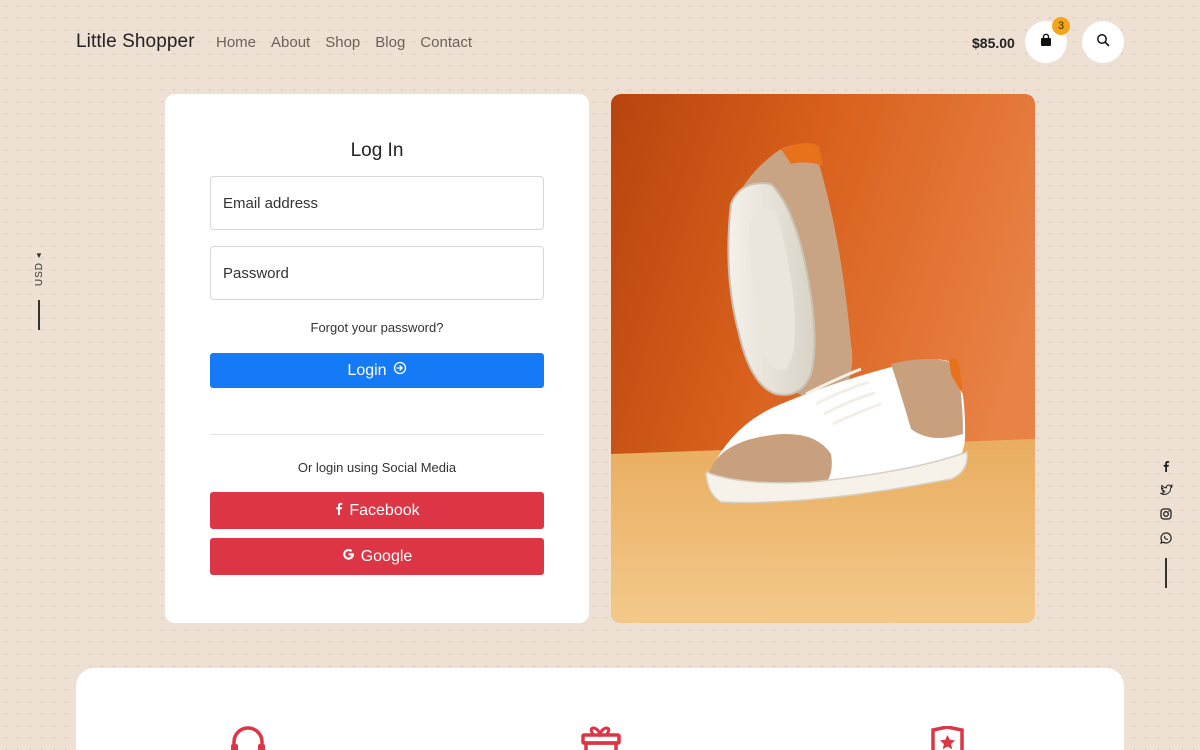 The width and height of the screenshot is (1200, 750). I want to click on whatsapp-icon, so click(1166, 538).